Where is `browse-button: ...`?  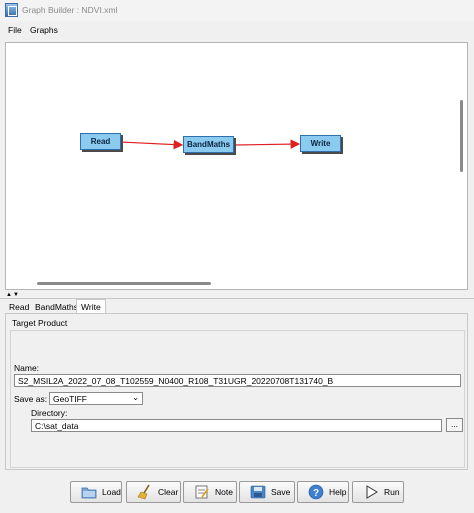
browse-button: ... is located at coordinates (454, 425).